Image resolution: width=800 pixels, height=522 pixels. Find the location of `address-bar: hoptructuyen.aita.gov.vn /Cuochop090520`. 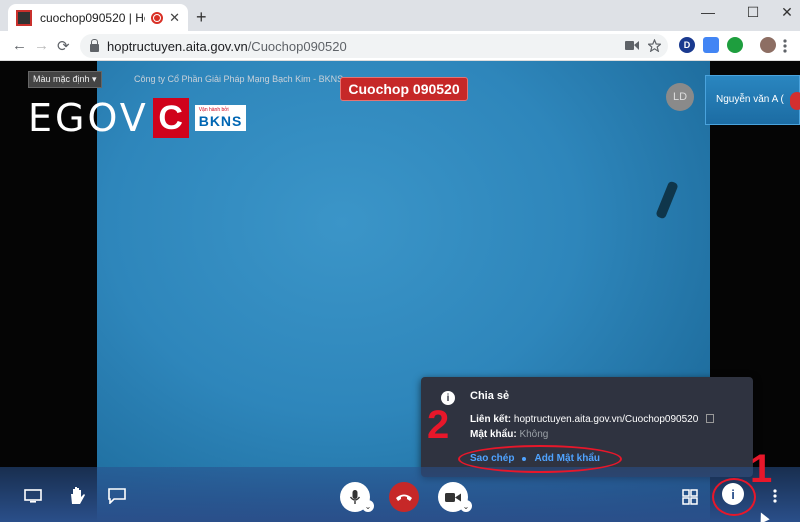

address-bar: hoptructuyen.aita.gov.vn /Cuochop090520 is located at coordinates (374, 46).